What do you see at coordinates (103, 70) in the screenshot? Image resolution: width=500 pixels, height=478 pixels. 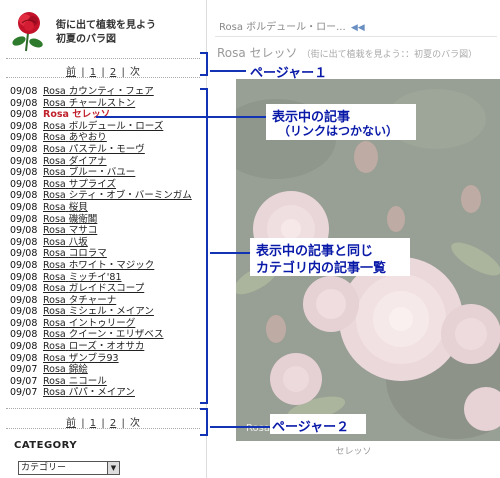 I see `pager-top: 前 | 1 | 2 | 次` at bounding box center [103, 70].